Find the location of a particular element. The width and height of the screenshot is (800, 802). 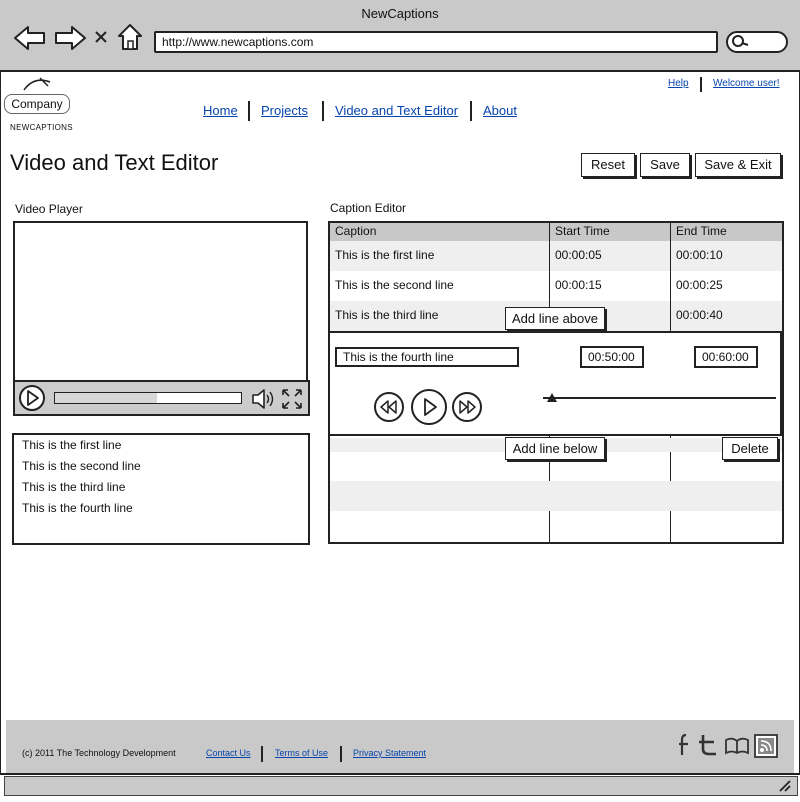

address-bar: http://www.newcaptions.com is located at coordinates (436, 42).